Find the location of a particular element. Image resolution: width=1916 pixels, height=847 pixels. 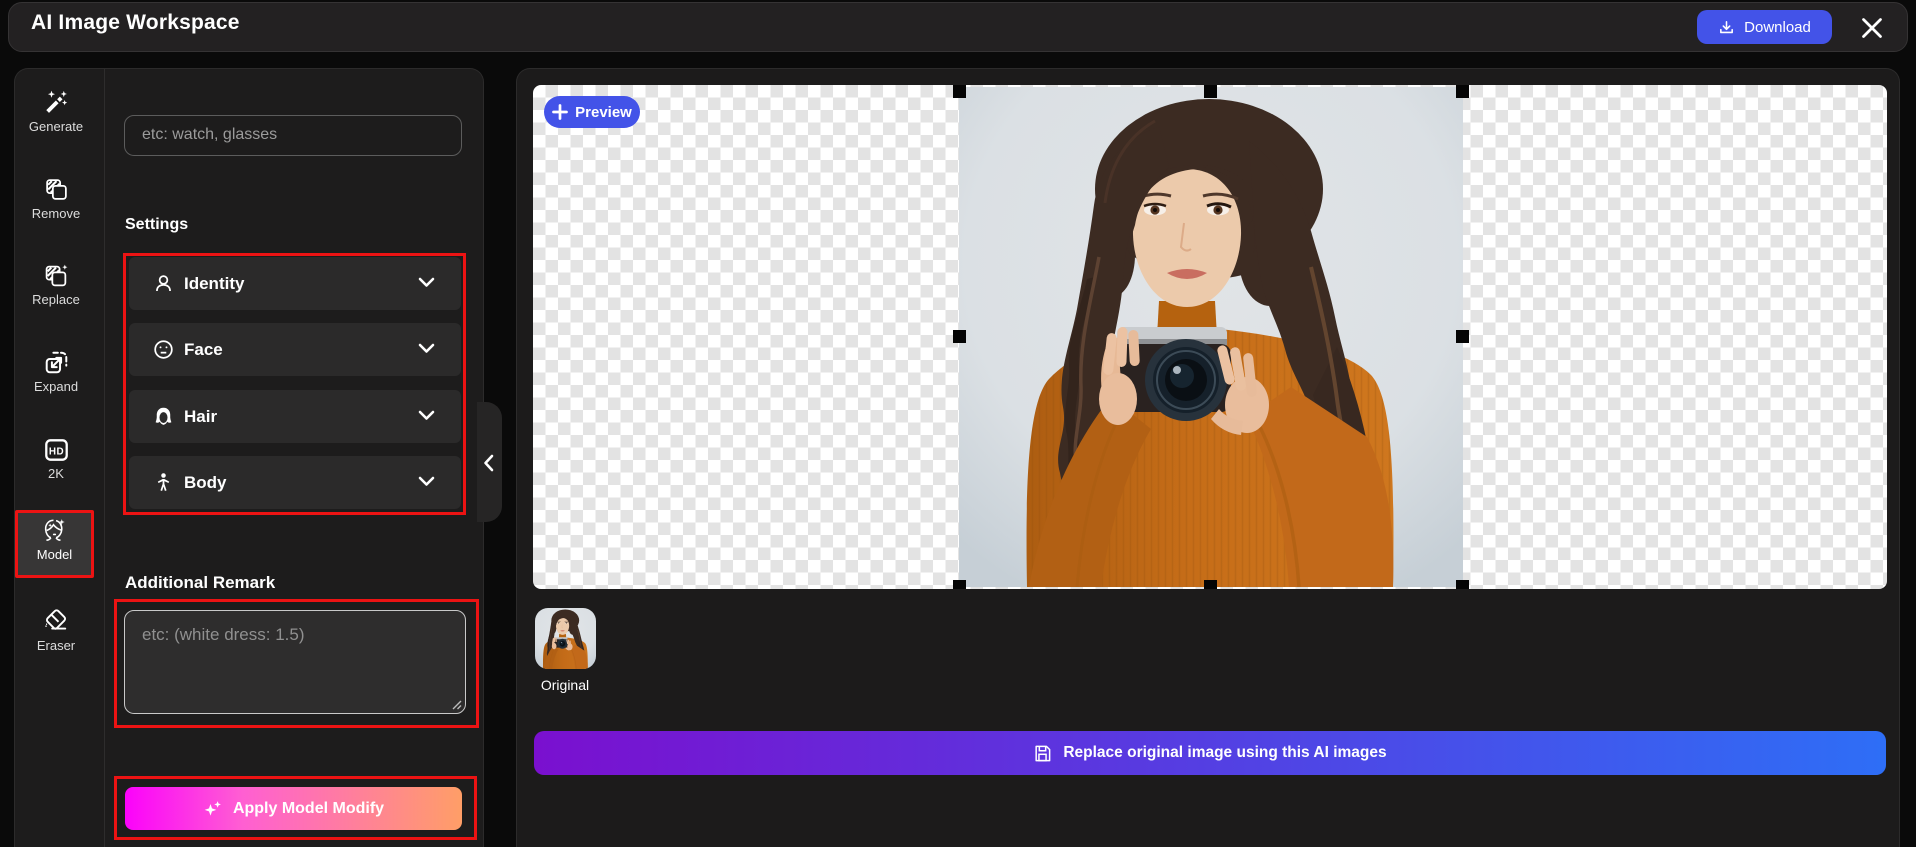

svg-text: HD is located at coordinates (55, 451).